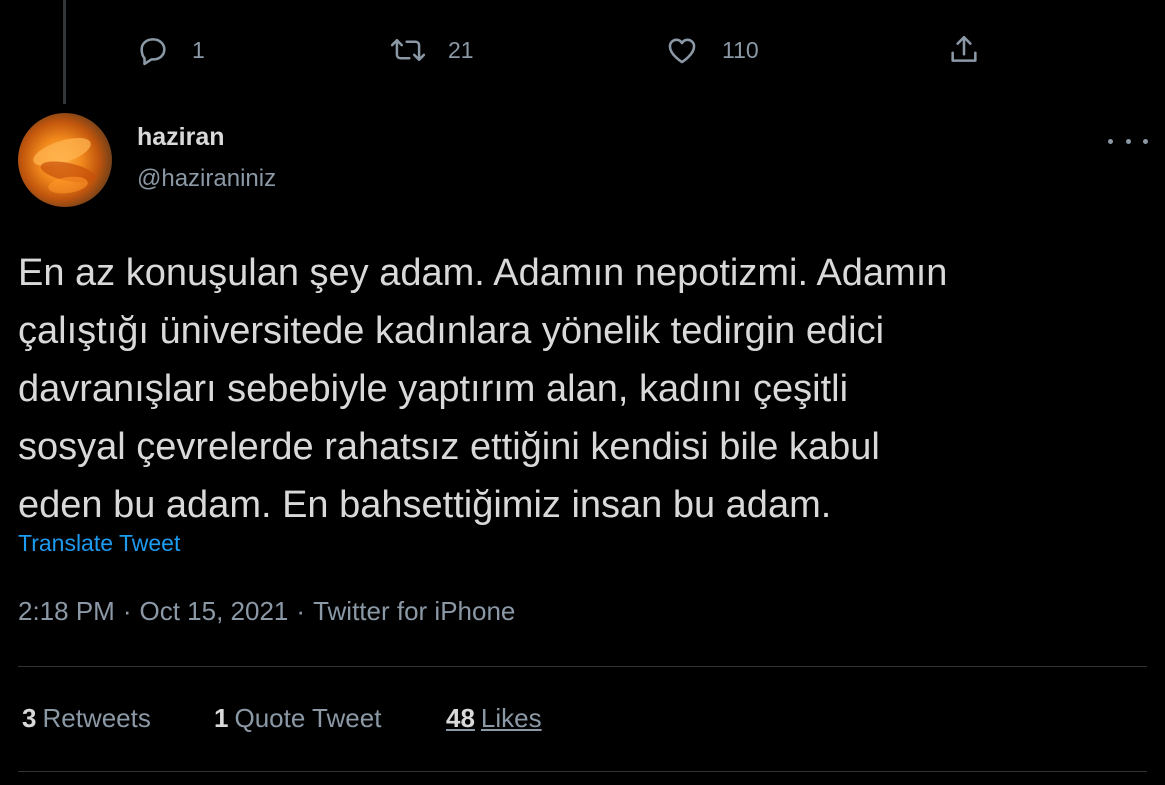  I want to click on retweets-number: 3, so click(29, 718).